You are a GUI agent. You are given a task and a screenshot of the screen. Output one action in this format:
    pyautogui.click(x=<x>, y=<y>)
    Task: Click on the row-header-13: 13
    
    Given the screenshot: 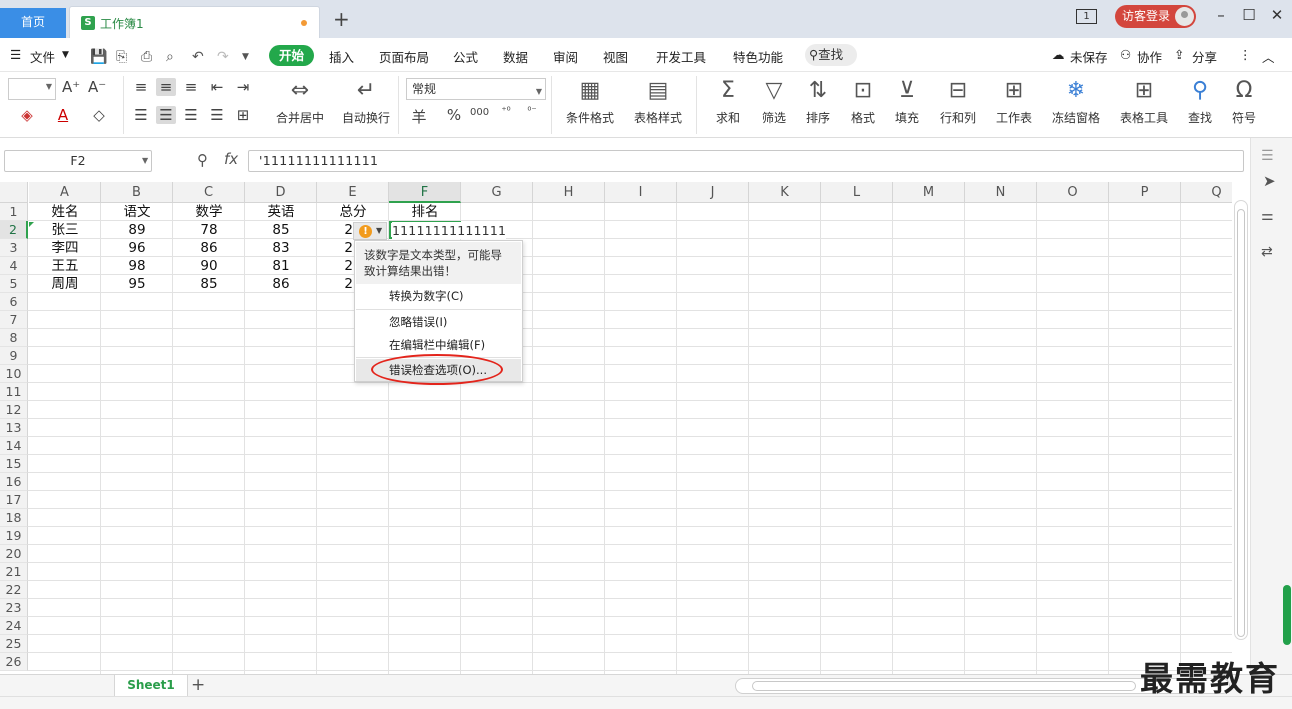 What is the action you would take?
    pyautogui.click(x=14, y=428)
    